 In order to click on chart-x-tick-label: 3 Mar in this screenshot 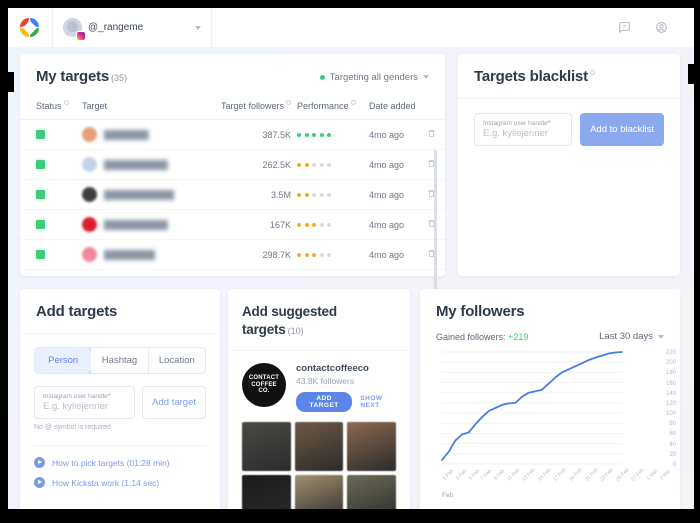, I will do `click(665, 475)`.